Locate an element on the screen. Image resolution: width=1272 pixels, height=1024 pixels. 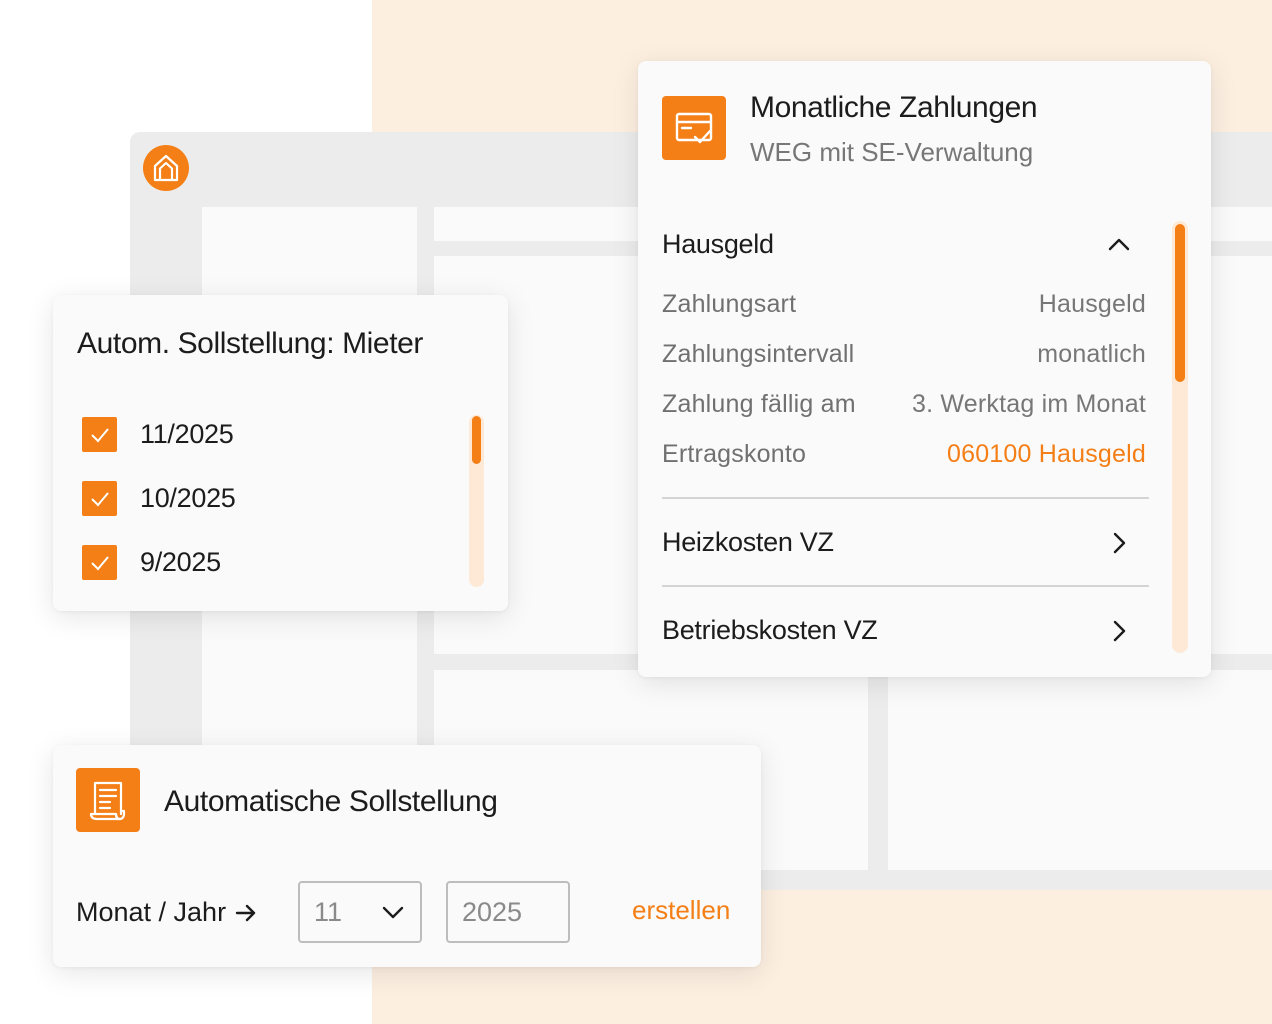
detail-row: Zahlungsart Hausgeld is located at coordinates (904, 304).